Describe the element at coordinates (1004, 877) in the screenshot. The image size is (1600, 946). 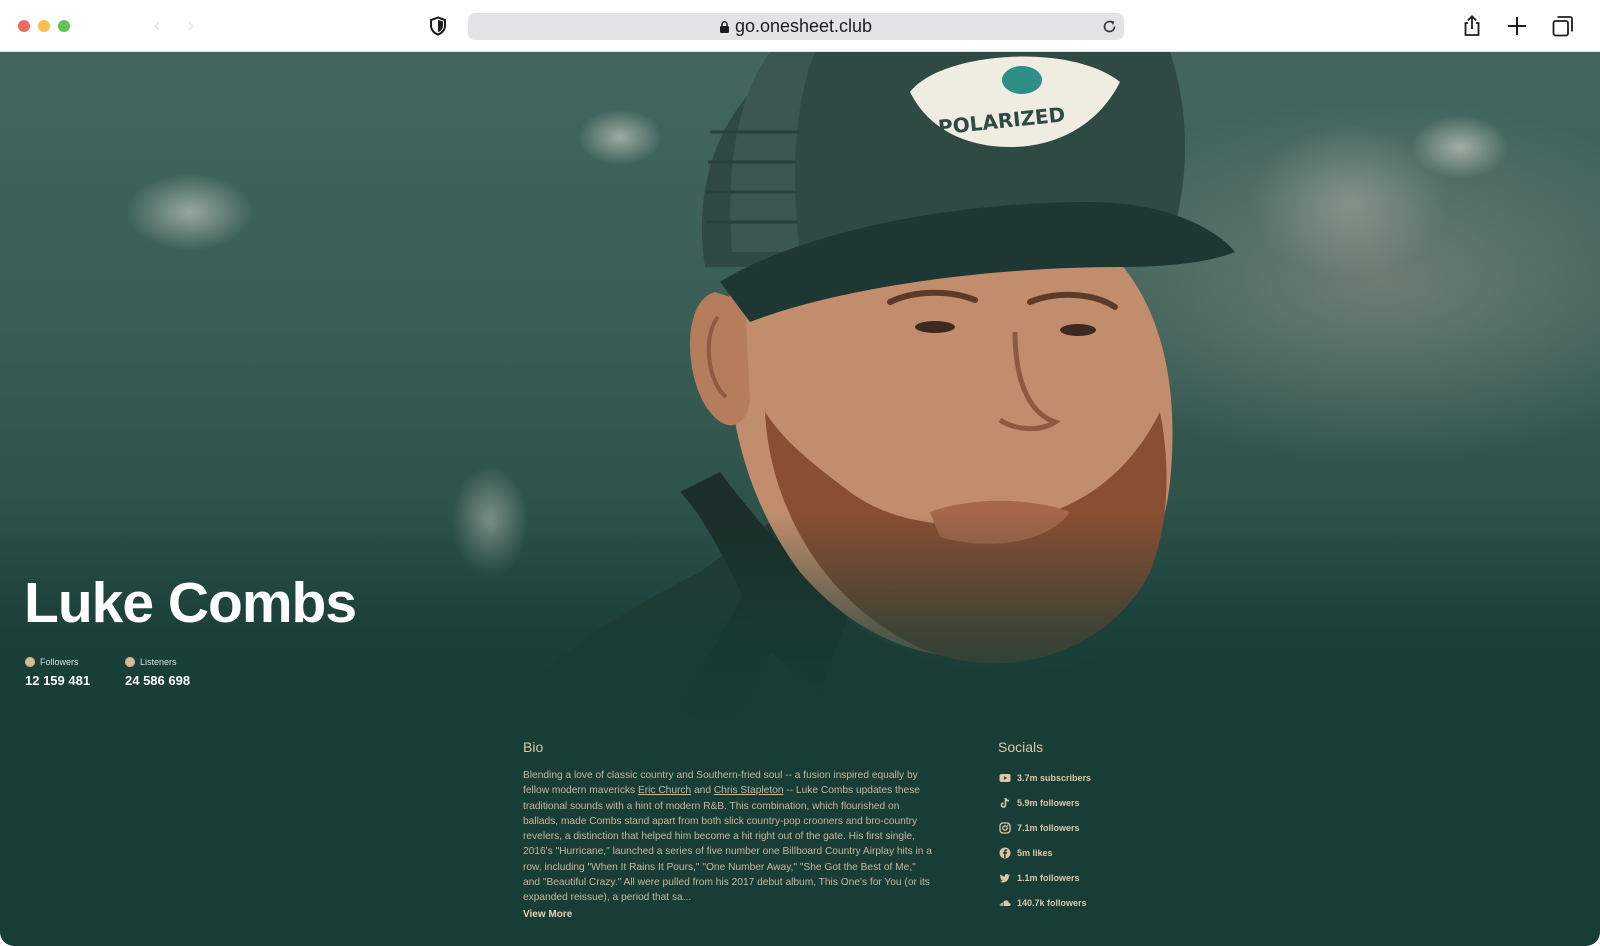
I see `twitter-icon` at that location.